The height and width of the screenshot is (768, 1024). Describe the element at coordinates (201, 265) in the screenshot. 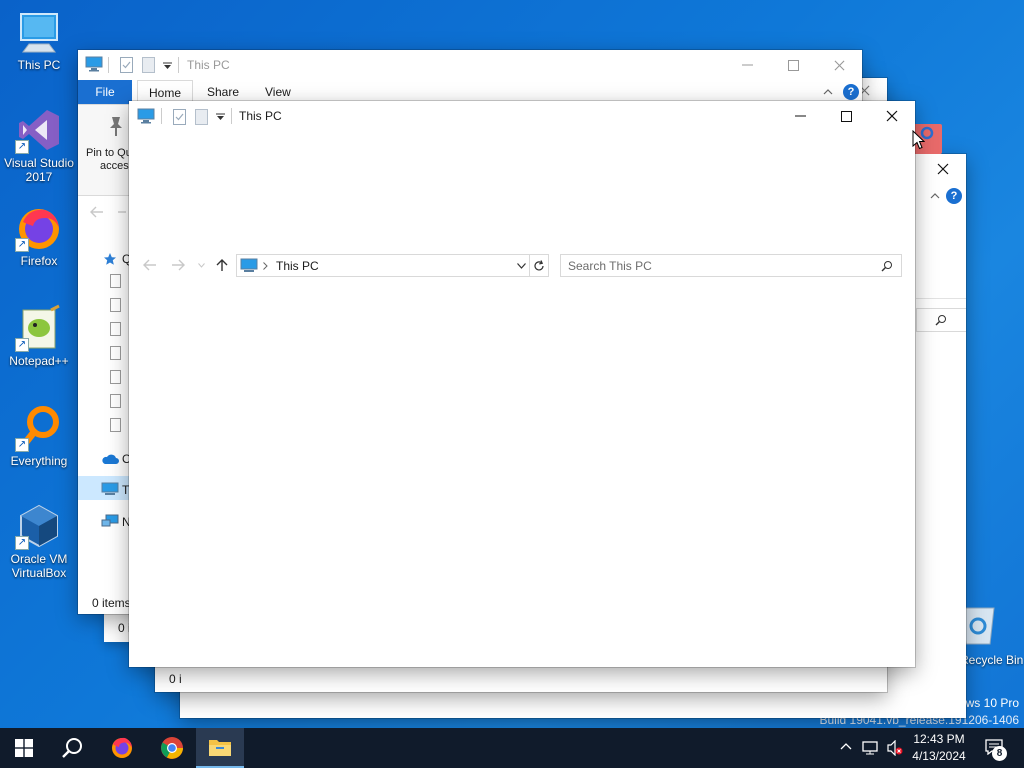

I see `recent-locations-chevron-icon` at that location.